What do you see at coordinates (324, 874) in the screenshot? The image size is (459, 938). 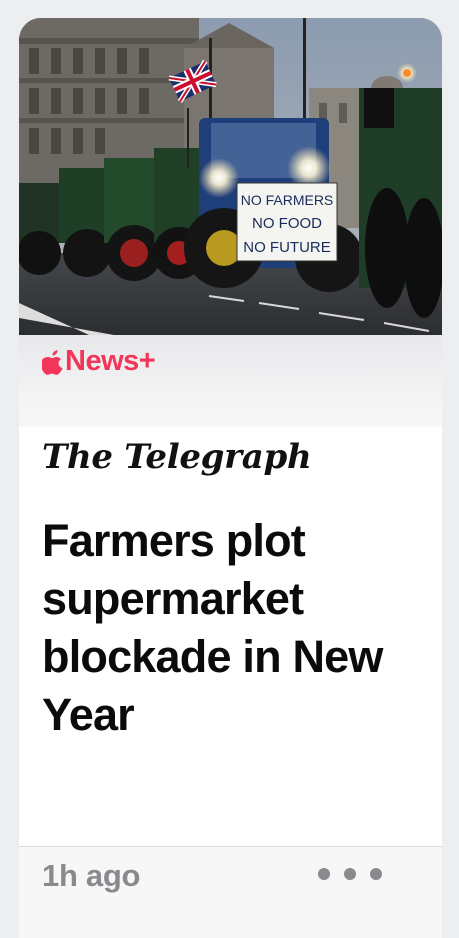 I see `ellipsis-icon` at bounding box center [324, 874].